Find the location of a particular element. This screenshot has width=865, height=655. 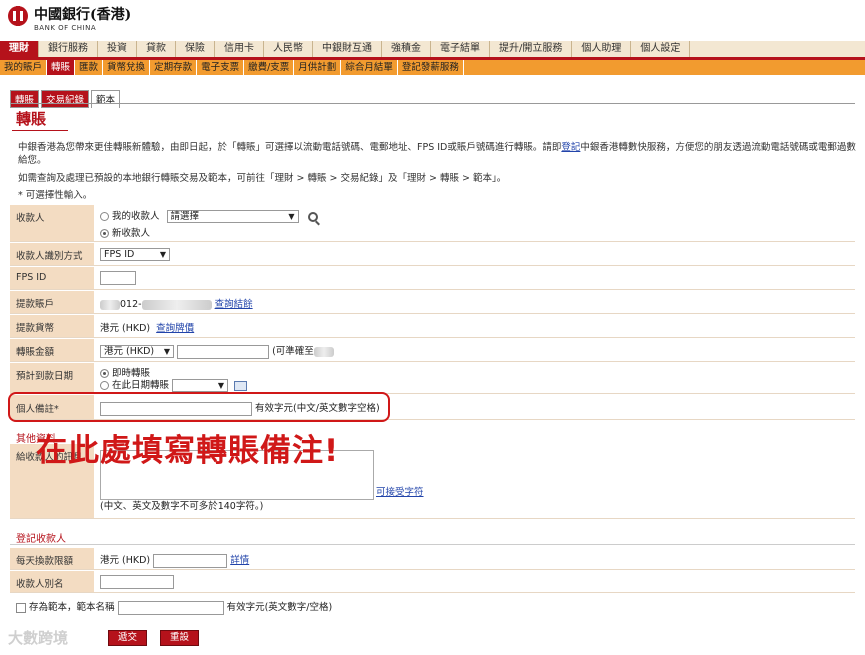

tab-divider is located at coordinates (432, 103).